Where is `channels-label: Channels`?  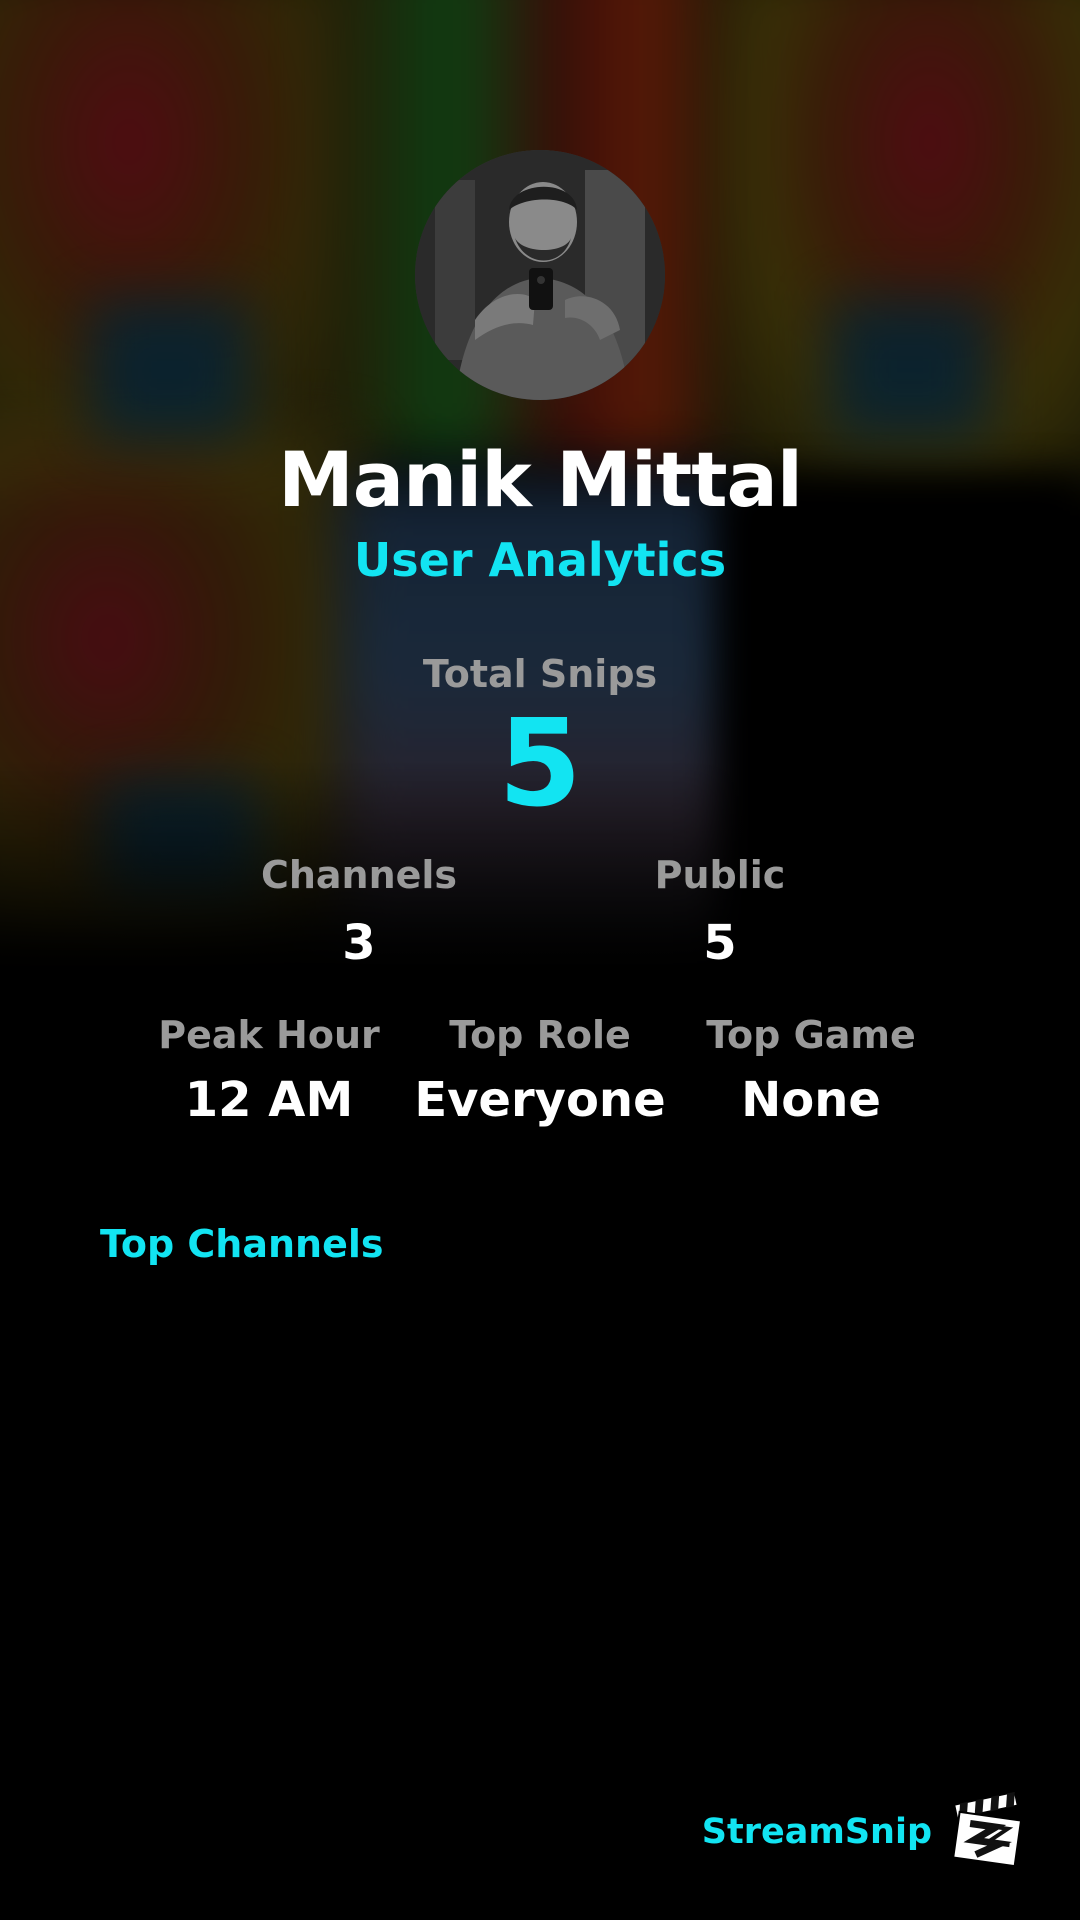 channels-label: Channels is located at coordinates (359, 875).